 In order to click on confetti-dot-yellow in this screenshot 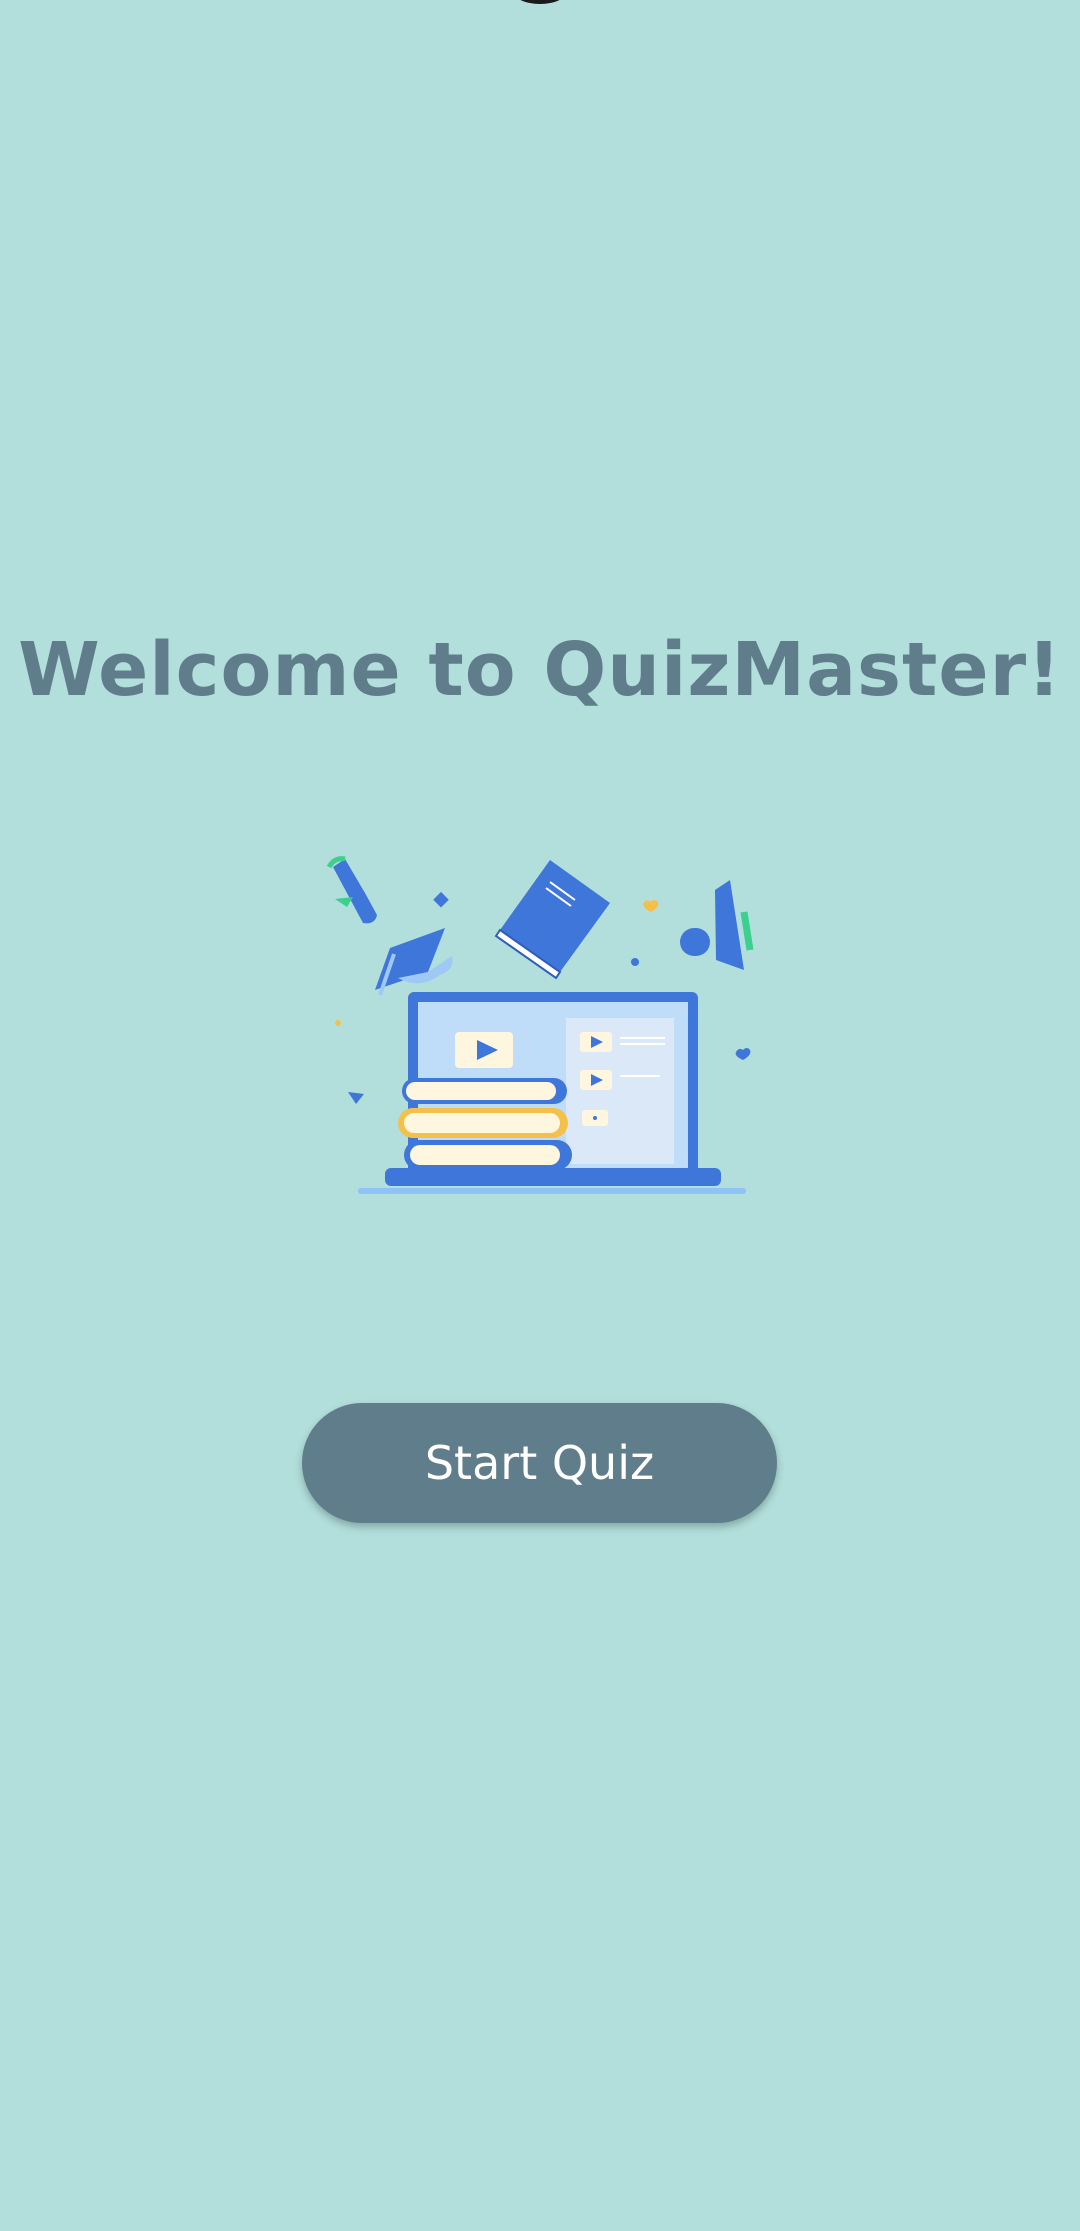, I will do `click(338, 1023)`.